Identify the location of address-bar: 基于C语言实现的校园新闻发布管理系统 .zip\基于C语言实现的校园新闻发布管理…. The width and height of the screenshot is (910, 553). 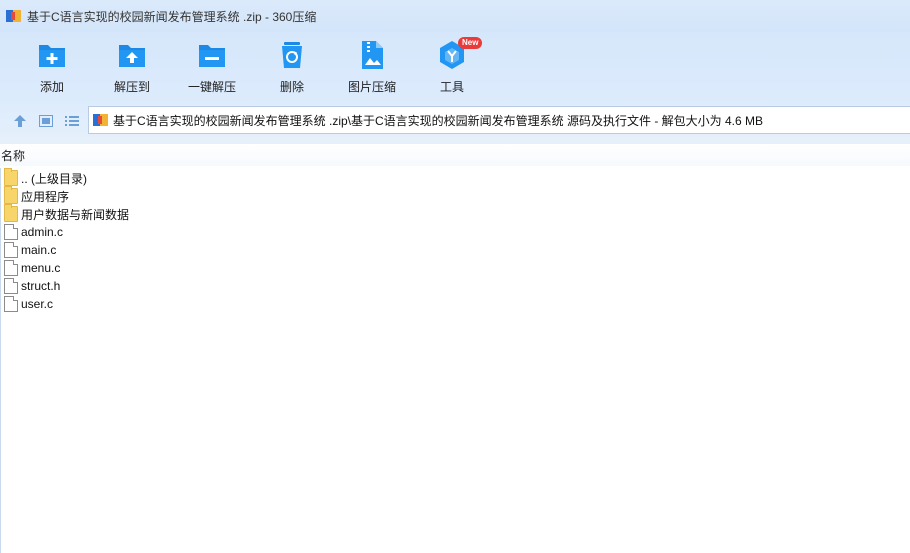
(455, 121).